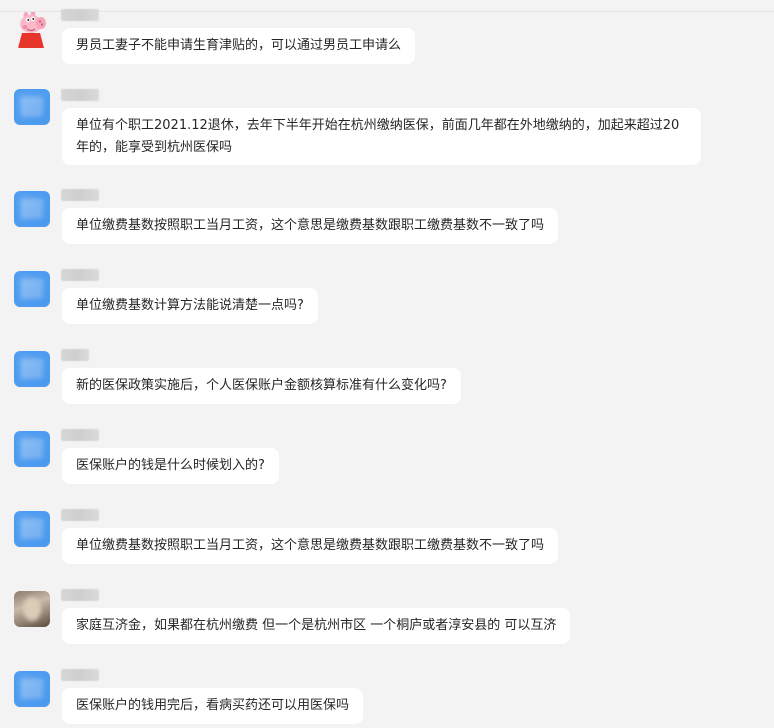 The width and height of the screenshot is (774, 728). Describe the element at coordinates (316, 626) in the screenshot. I see `message-bubble: 家庭互济金，如果都在杭州缴费 但一个是杭州市区 一个桐庐或者淳安县的 可以互济` at that location.